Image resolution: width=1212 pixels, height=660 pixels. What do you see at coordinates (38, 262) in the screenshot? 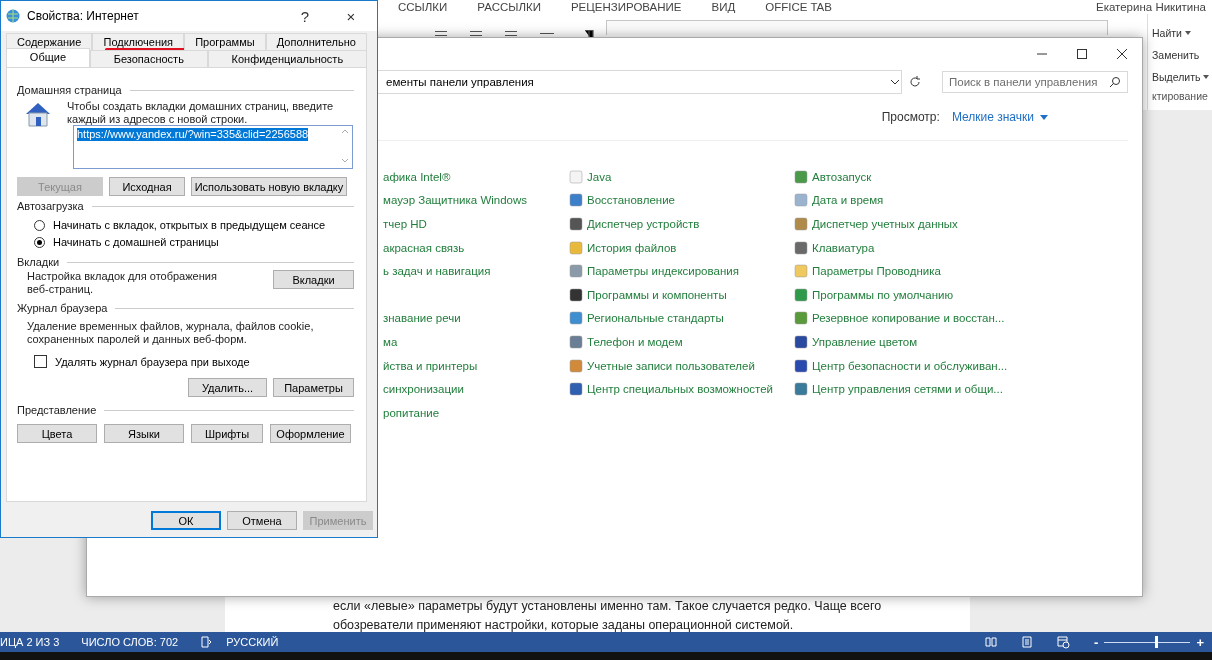
I see `group-heading: Вкладки` at bounding box center [38, 262].